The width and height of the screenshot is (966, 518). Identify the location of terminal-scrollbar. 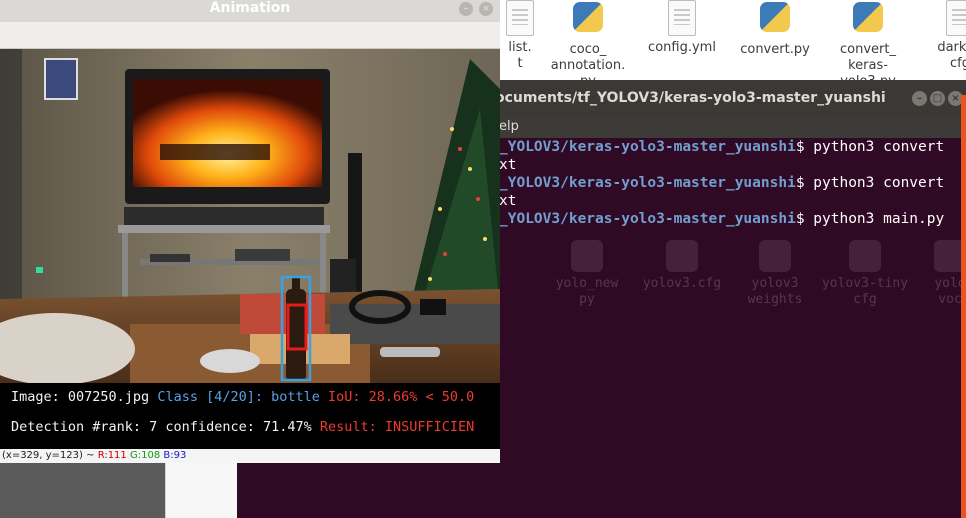
(963, 306).